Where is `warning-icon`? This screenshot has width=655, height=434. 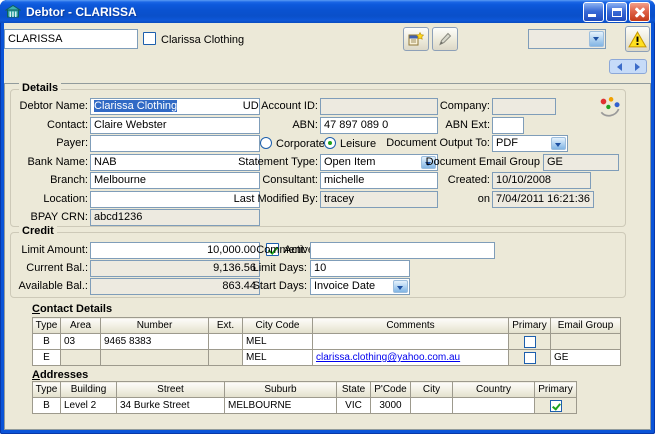 warning-icon is located at coordinates (637, 38).